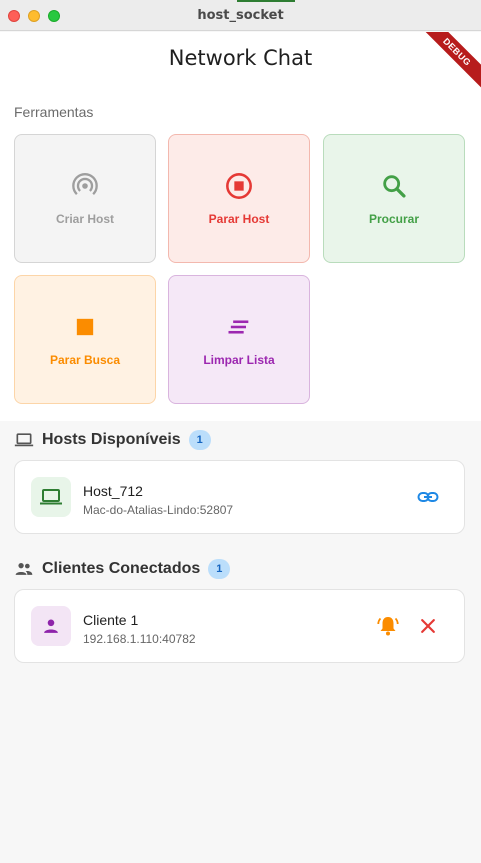 Image resolution: width=481 pixels, height=863 pixels. I want to click on people-icon, so click(24, 569).